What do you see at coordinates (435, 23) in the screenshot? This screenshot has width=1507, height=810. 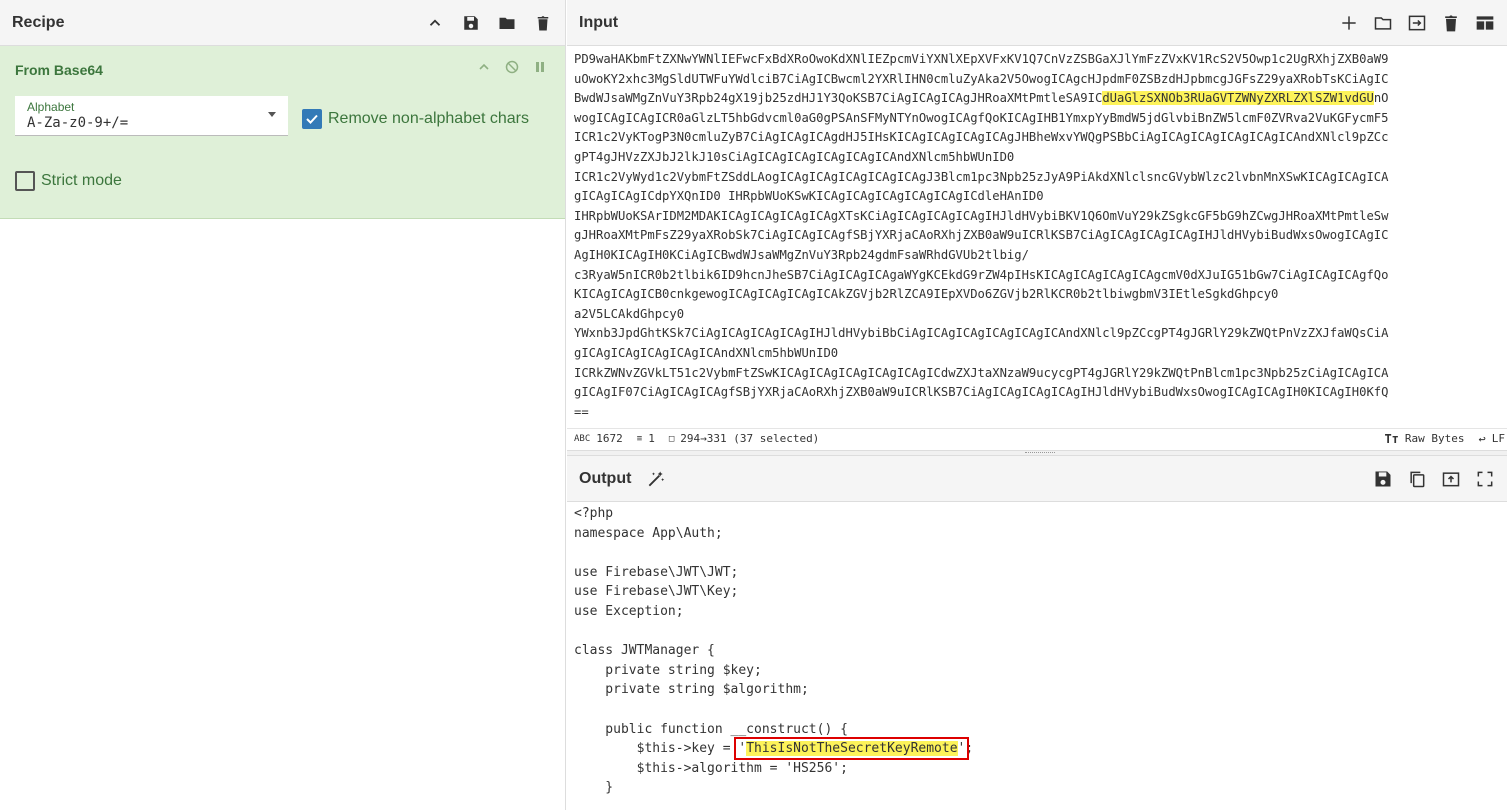 I see `chevron-up-icon` at bounding box center [435, 23].